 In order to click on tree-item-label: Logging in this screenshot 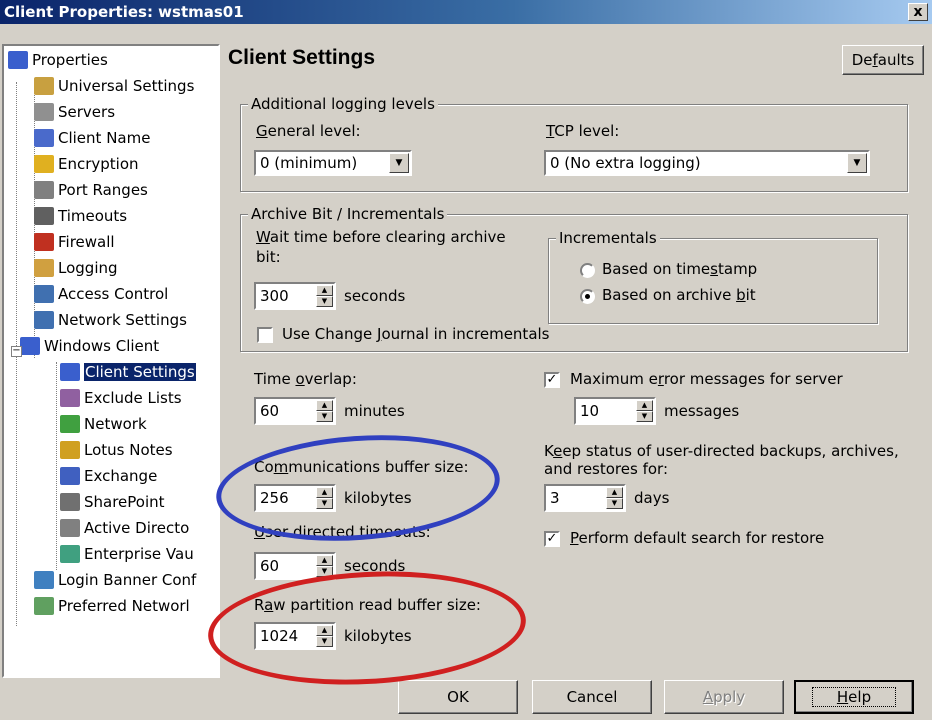, I will do `click(88, 268)`.